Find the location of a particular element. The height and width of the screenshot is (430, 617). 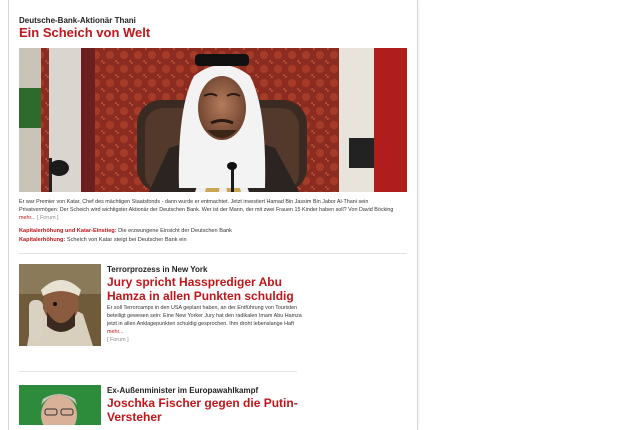

article-2-kicker: Ex-Außenminister im Europawahlkampf is located at coordinates (183, 390).